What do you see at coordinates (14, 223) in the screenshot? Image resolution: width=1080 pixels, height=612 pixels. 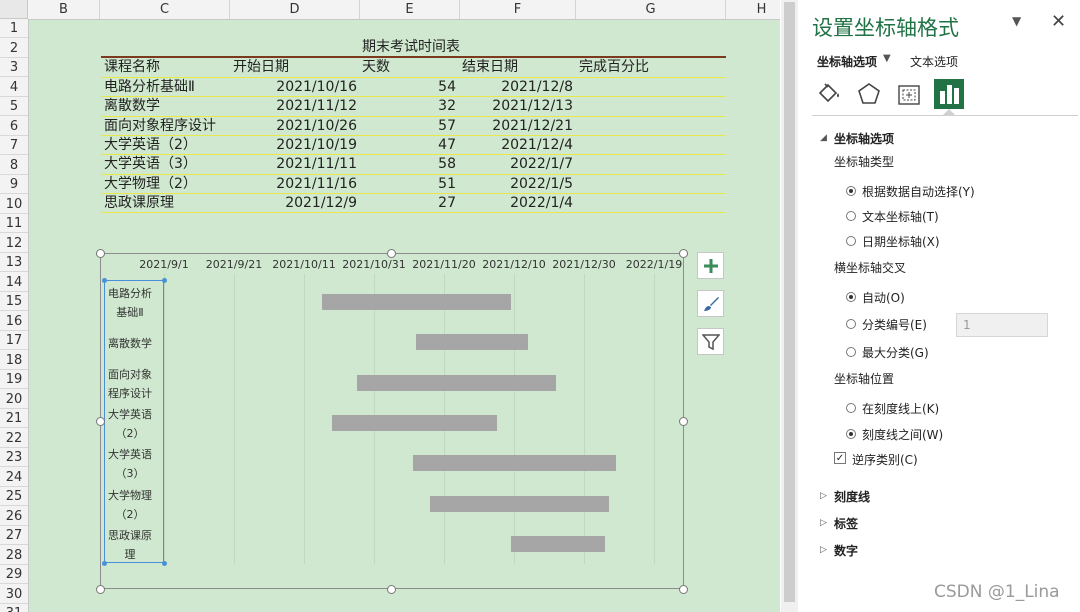 I see `row-header: 11` at bounding box center [14, 223].